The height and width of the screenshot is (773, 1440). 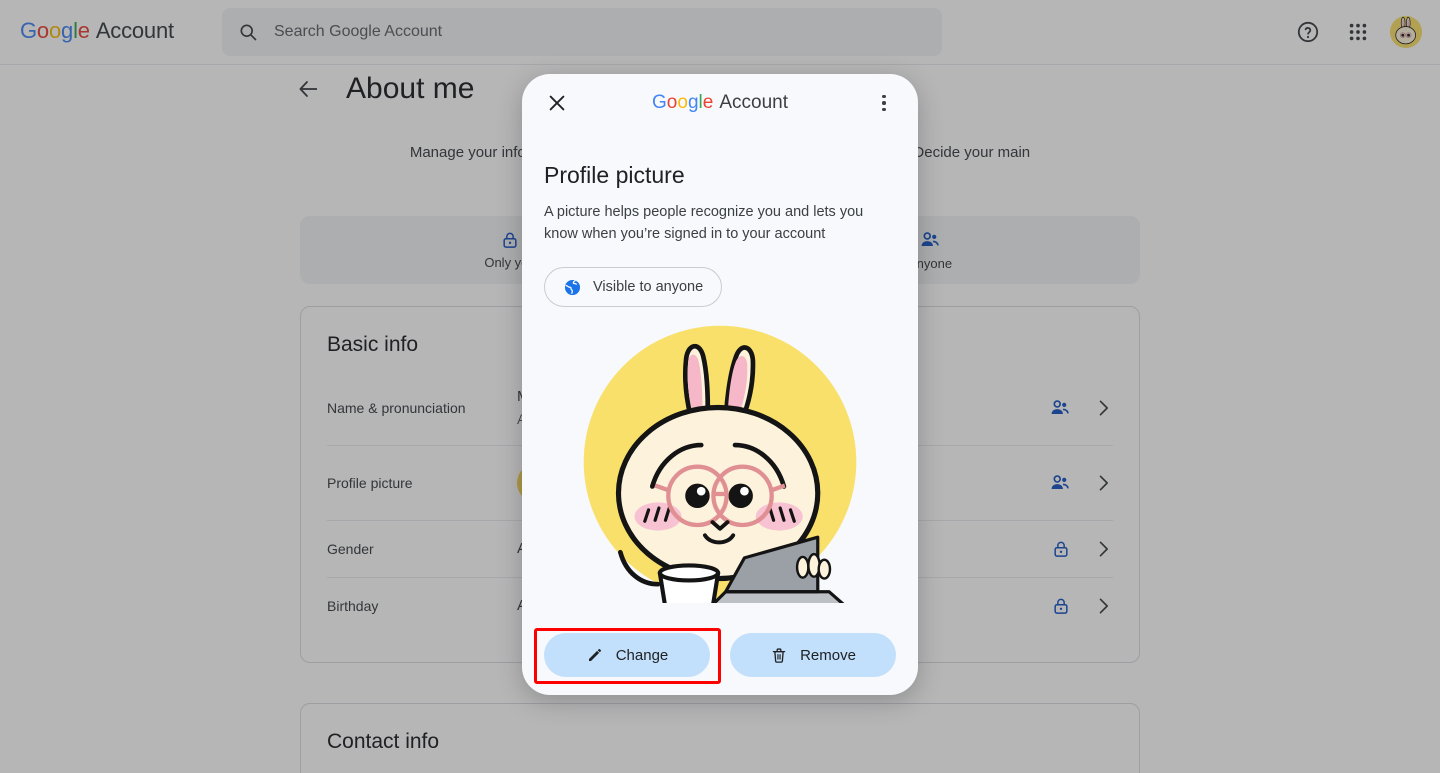 What do you see at coordinates (594, 655) in the screenshot?
I see `pencil-icon` at bounding box center [594, 655].